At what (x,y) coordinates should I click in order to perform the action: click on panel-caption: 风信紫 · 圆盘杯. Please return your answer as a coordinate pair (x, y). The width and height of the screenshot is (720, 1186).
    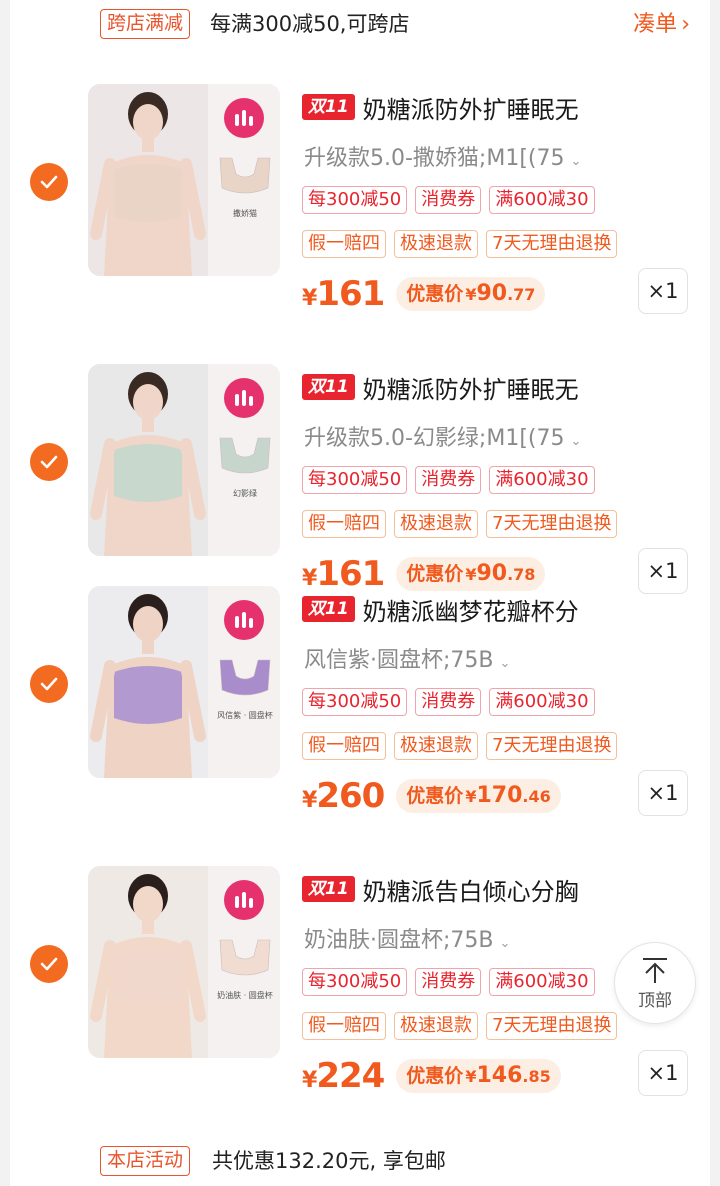
    Looking at the image, I should click on (245, 715).